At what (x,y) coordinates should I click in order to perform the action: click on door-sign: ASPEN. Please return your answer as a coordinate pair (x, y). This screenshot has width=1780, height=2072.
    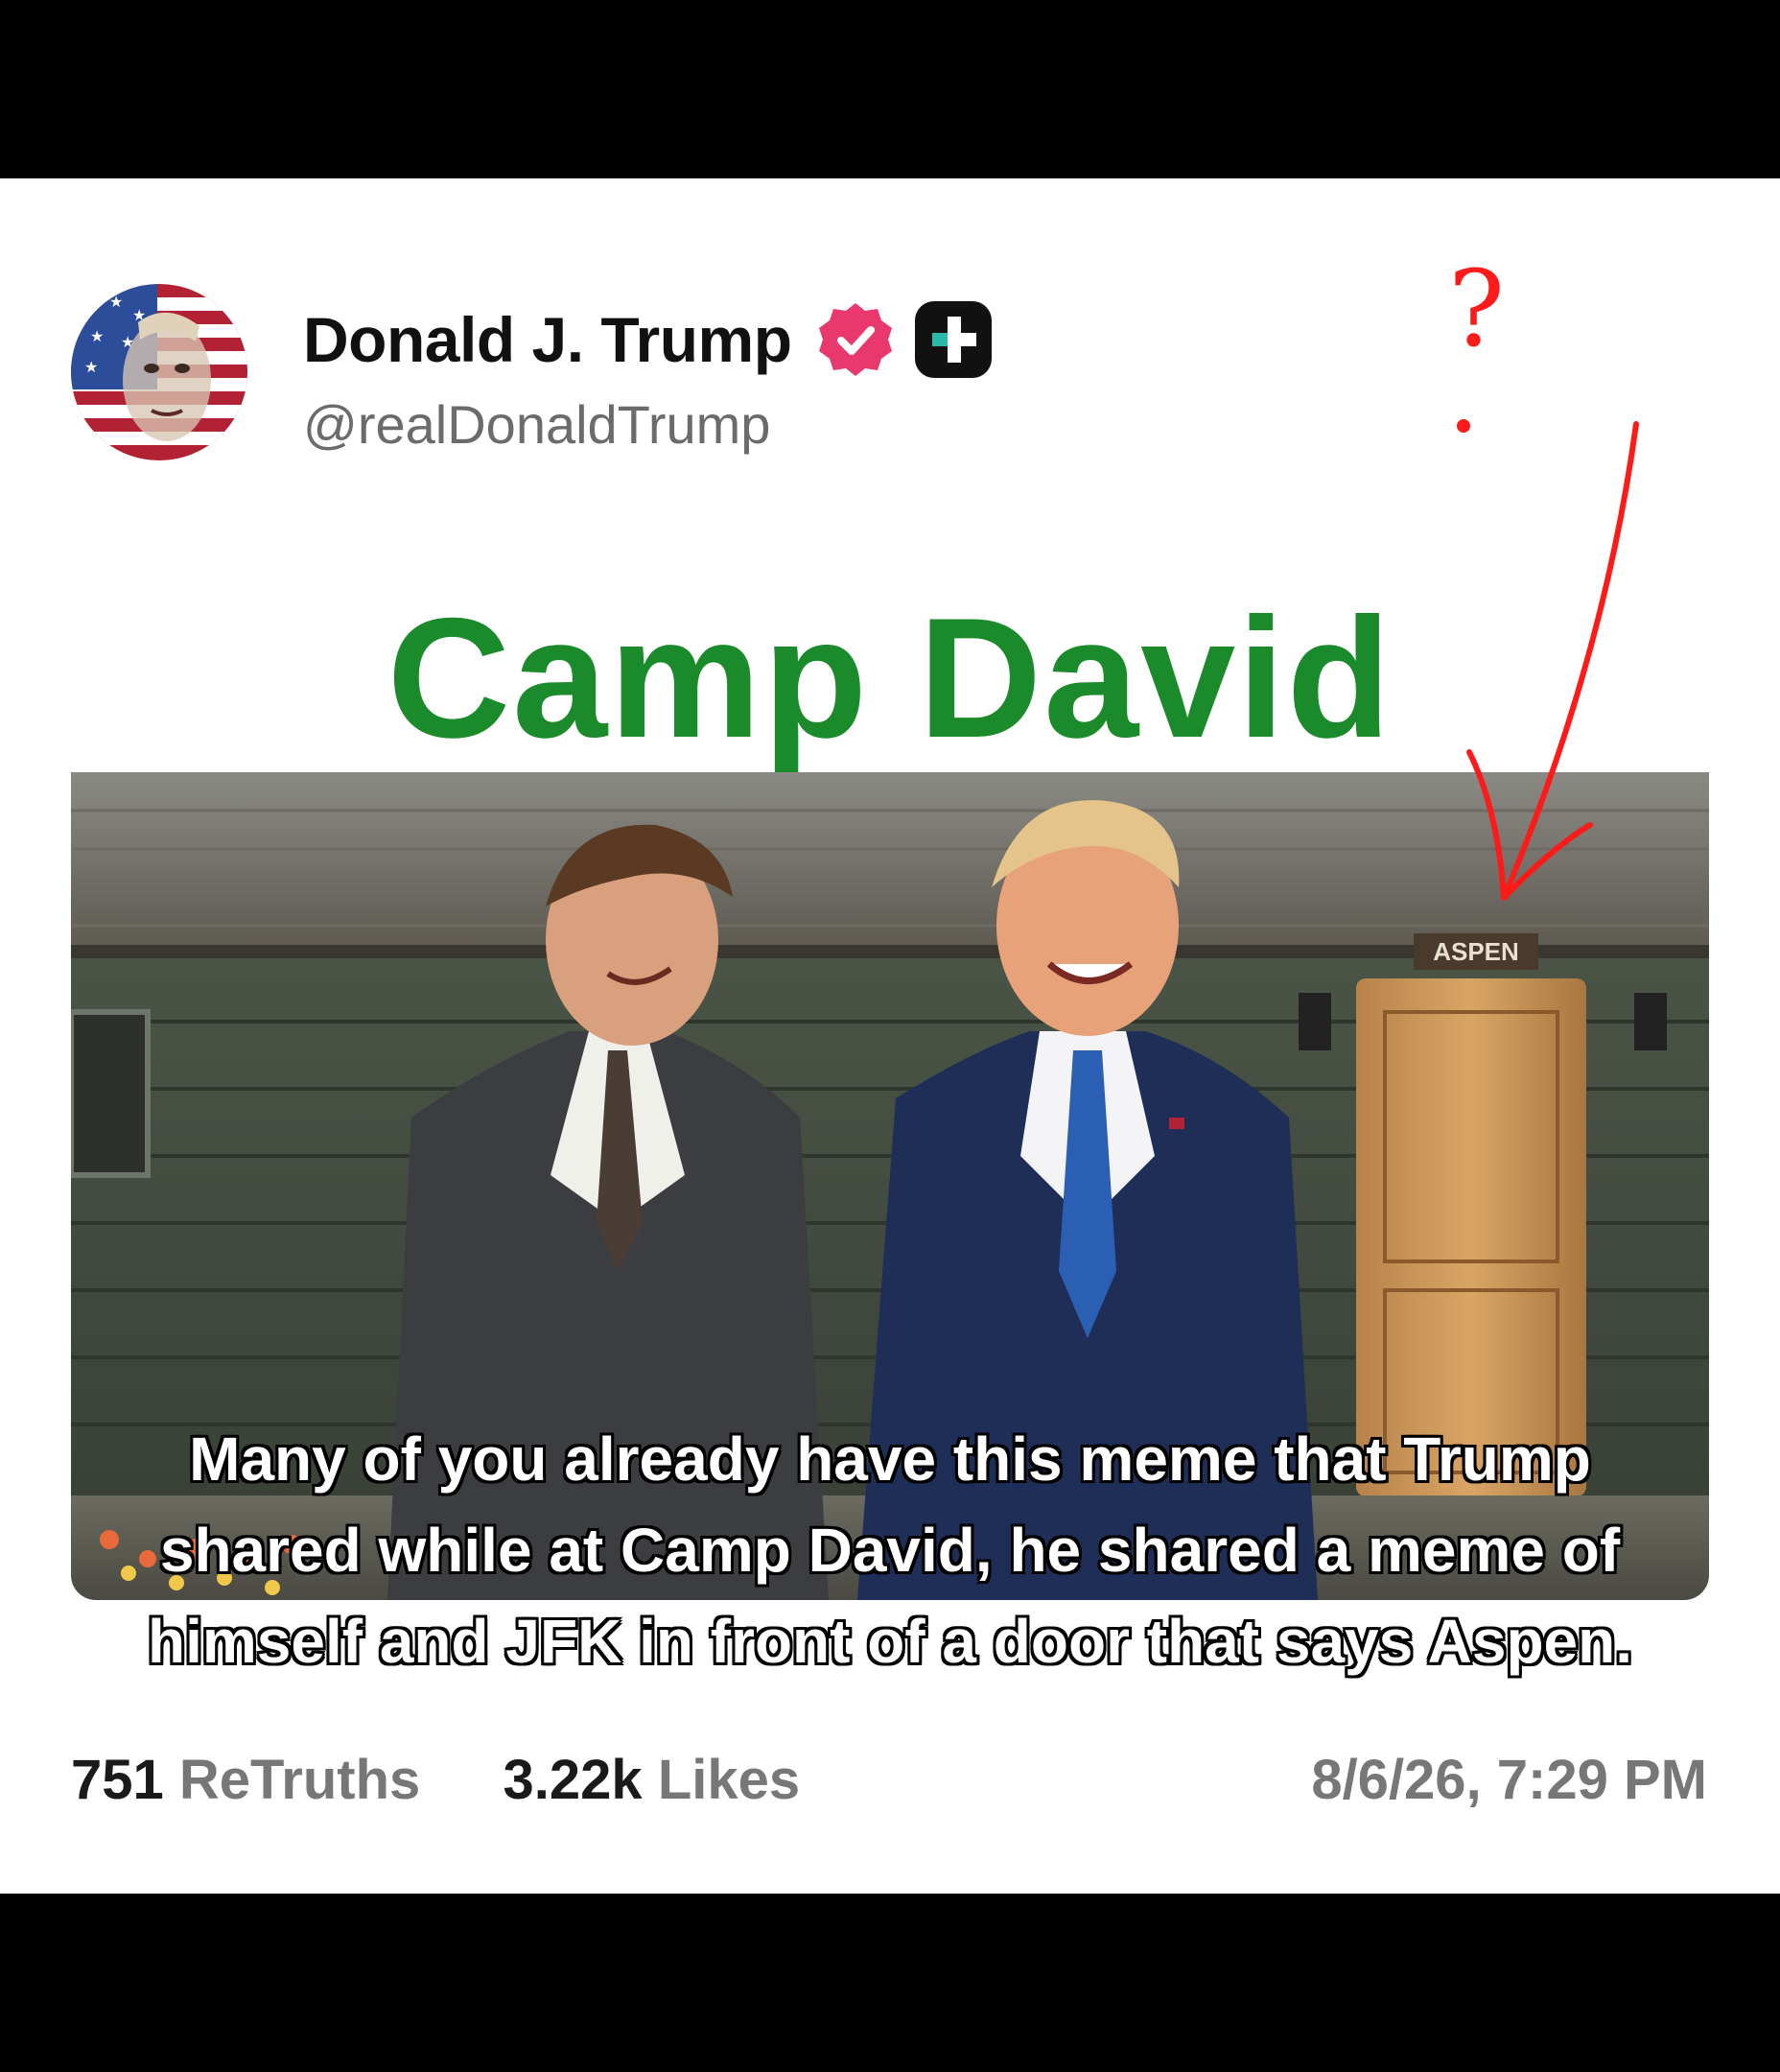
    Looking at the image, I should click on (1476, 951).